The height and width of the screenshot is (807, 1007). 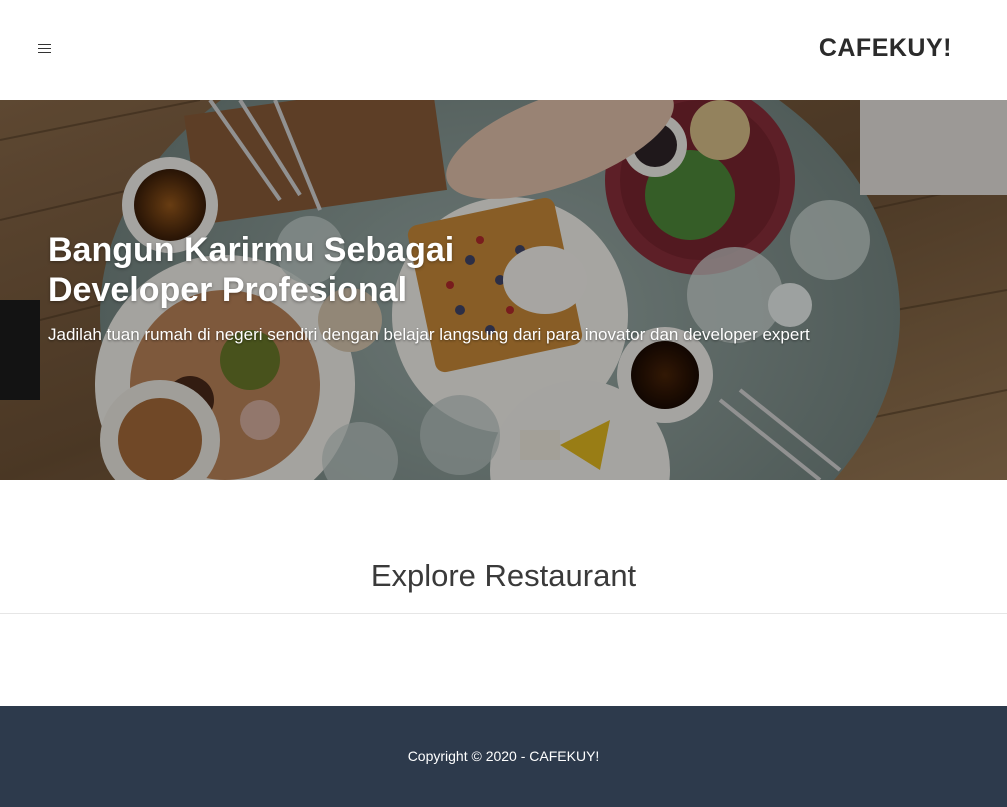 I want to click on explore-title: Explore Restaurant, so click(x=503, y=575).